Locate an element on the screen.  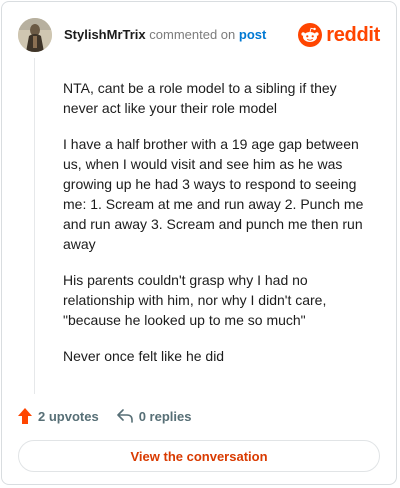
post-link: post is located at coordinates (252, 34).